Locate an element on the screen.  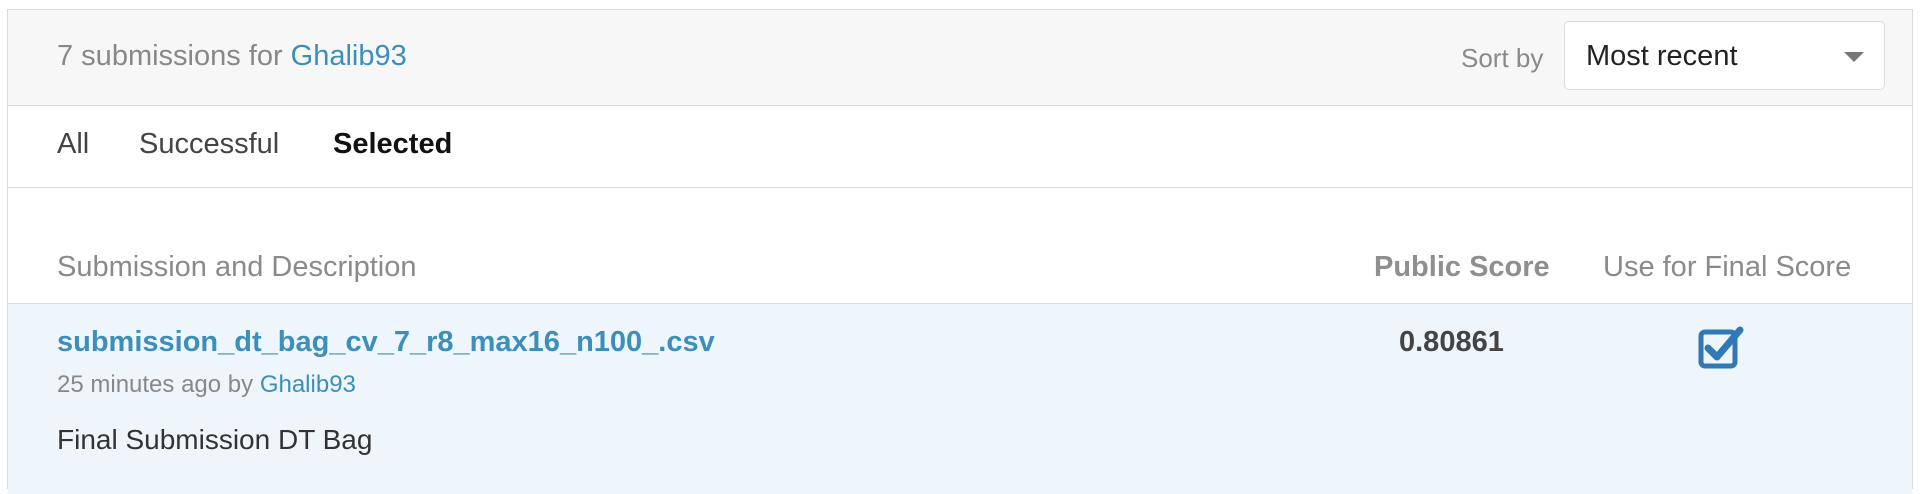
user-link: Ghalib93 is located at coordinates (349, 56).